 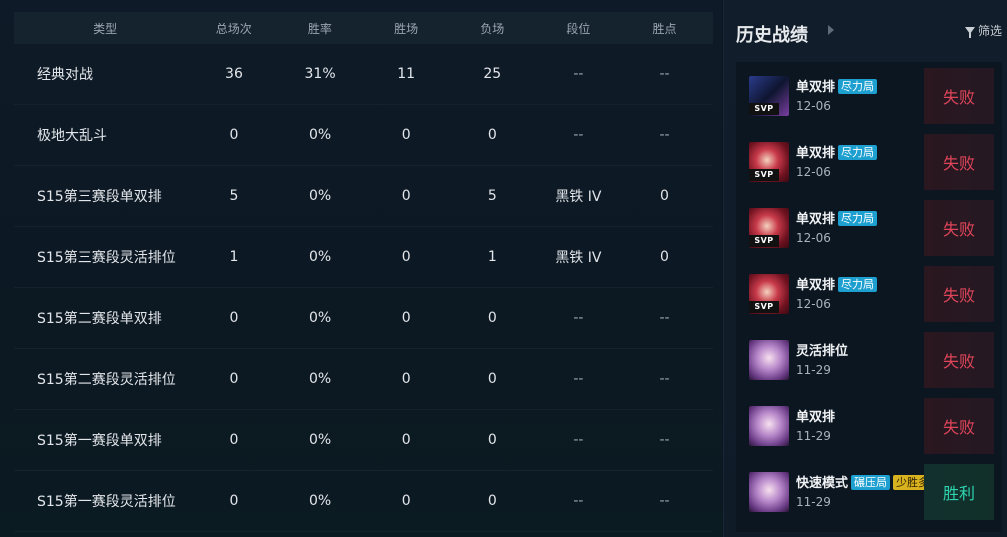 I want to click on header-rank: 段位, so click(x=578, y=28).